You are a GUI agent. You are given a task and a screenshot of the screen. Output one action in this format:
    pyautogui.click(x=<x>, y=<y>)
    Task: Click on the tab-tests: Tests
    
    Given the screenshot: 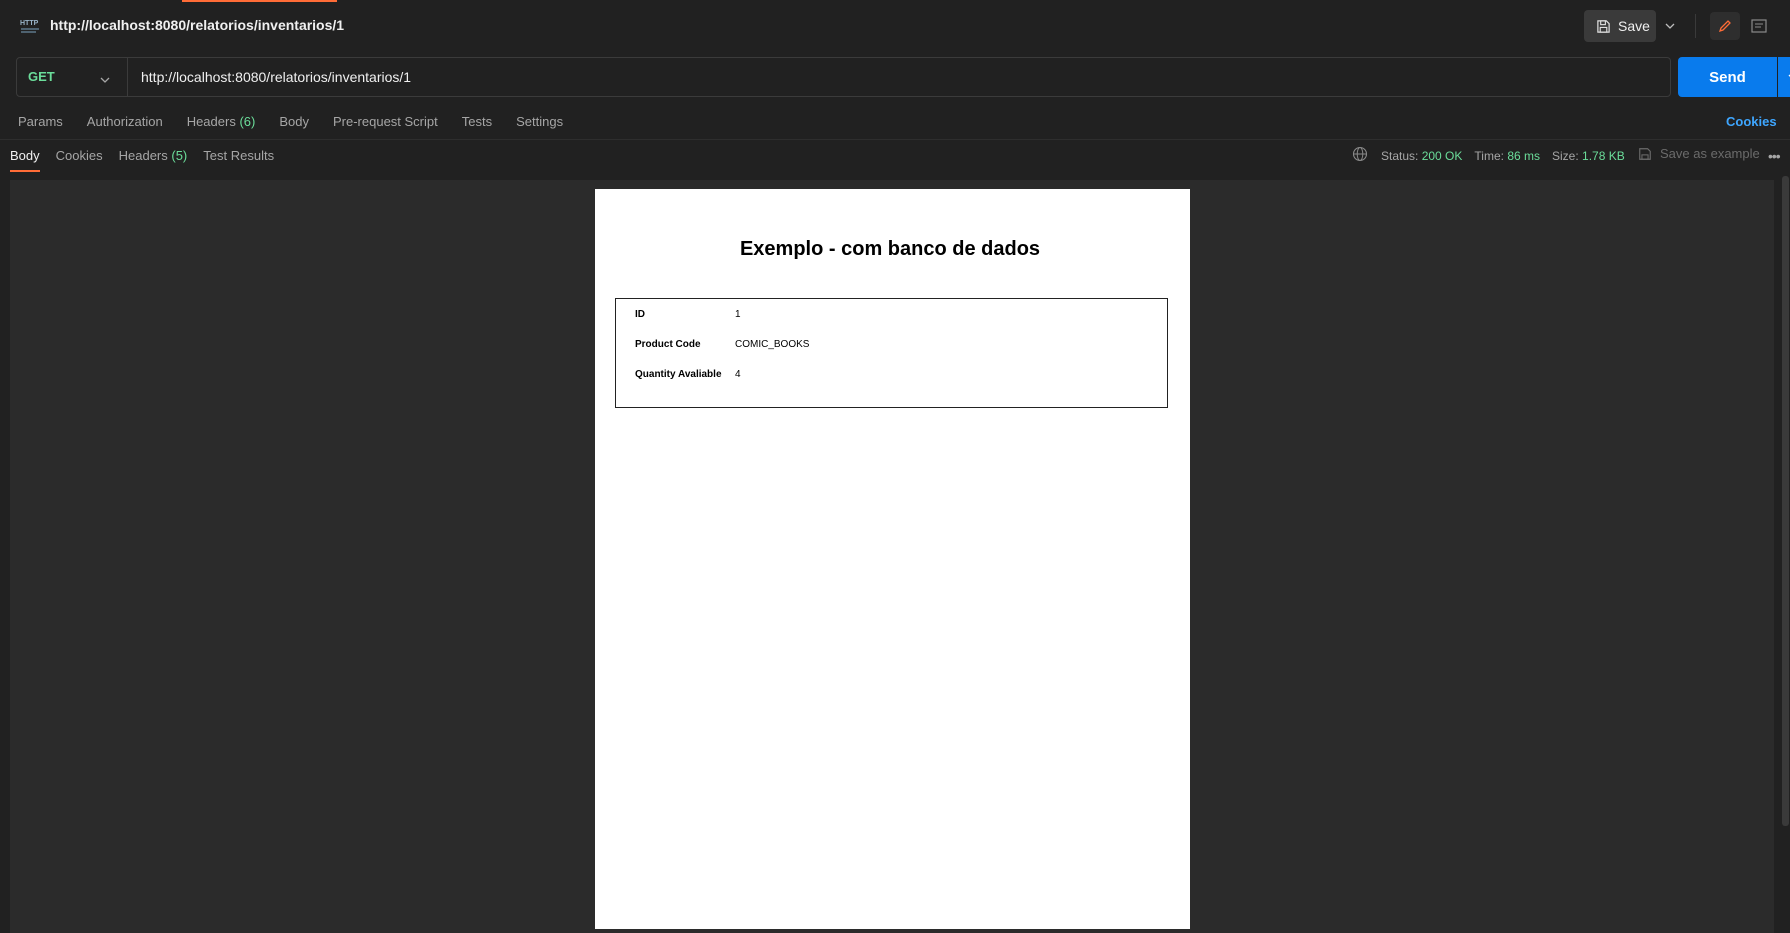 What is the action you would take?
    pyautogui.click(x=477, y=122)
    